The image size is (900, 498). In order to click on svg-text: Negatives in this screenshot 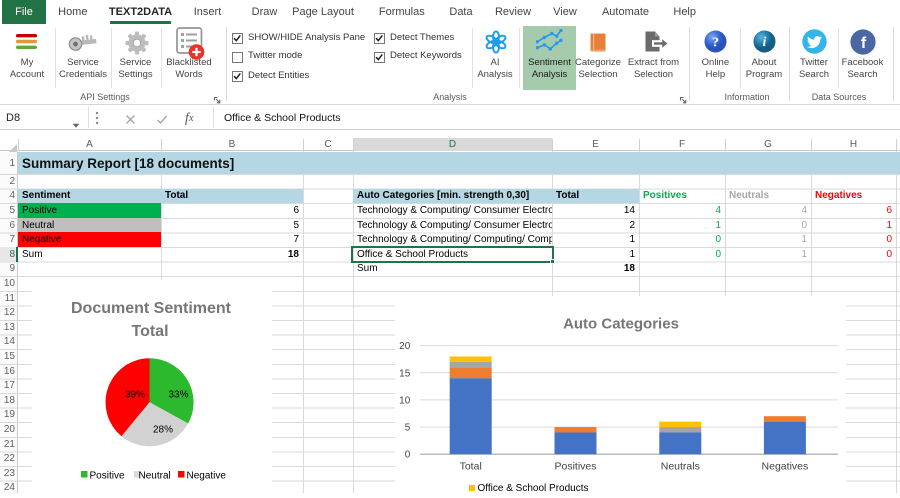, I will do `click(785, 467)`.